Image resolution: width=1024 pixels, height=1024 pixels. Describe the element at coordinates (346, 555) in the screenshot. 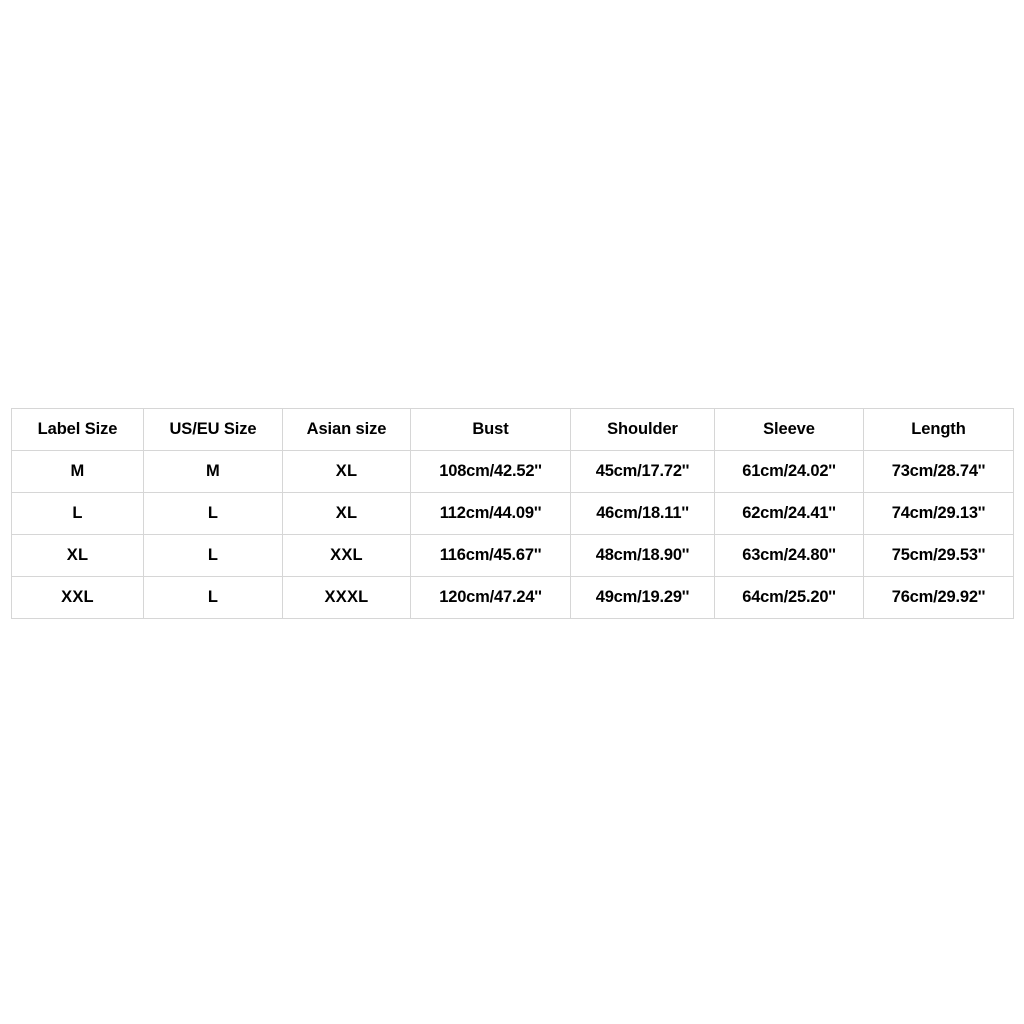

I see `cell-asian-size: XXL` at that location.